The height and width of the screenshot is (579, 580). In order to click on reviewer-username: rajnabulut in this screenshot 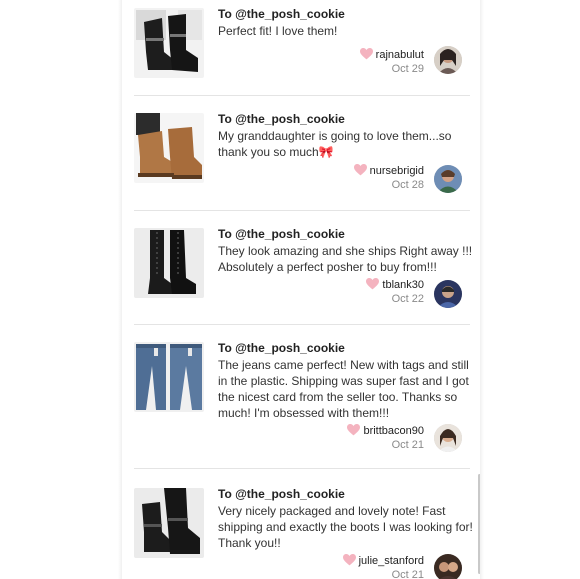, I will do `click(400, 55)`.